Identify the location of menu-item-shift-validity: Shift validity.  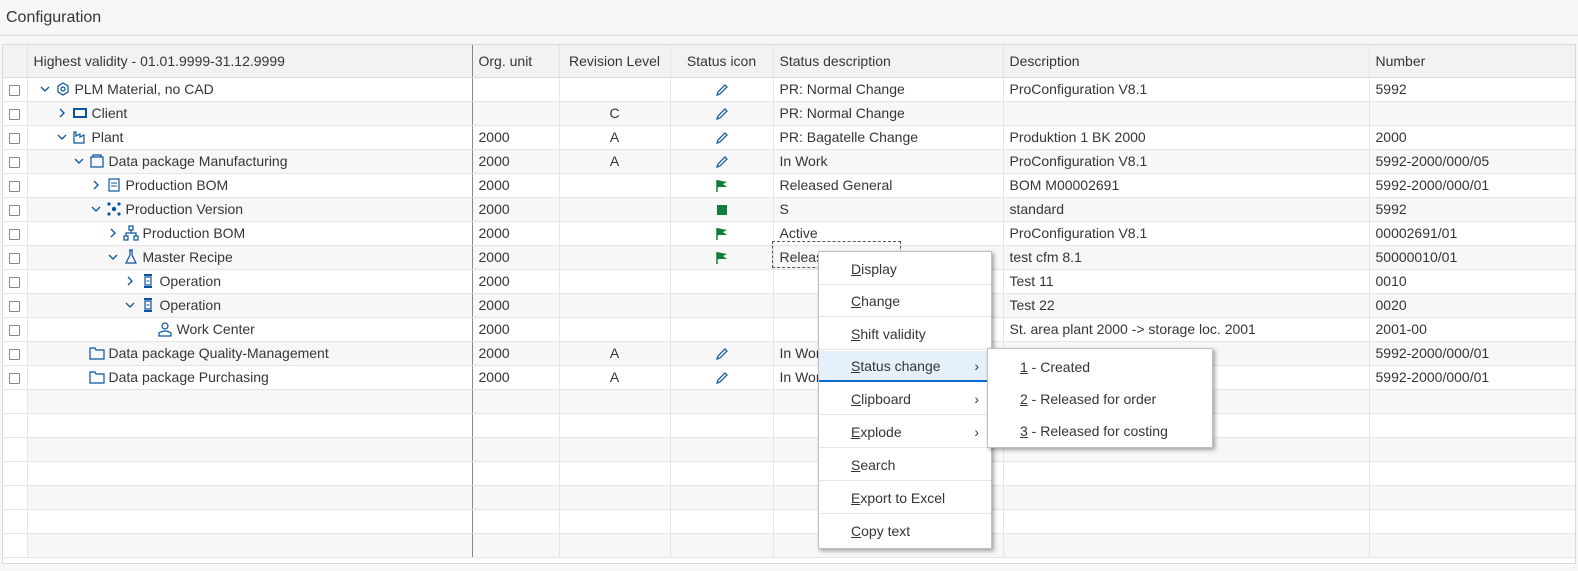
(905, 334).